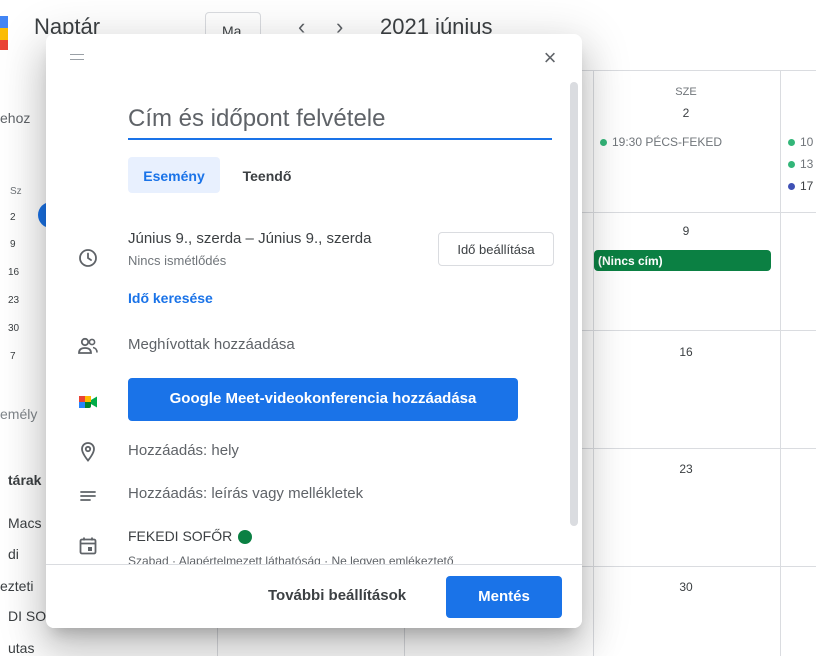 This screenshot has width=816, height=656. I want to click on calendar-selector: FEKEDI SOFŐR, so click(190, 536).